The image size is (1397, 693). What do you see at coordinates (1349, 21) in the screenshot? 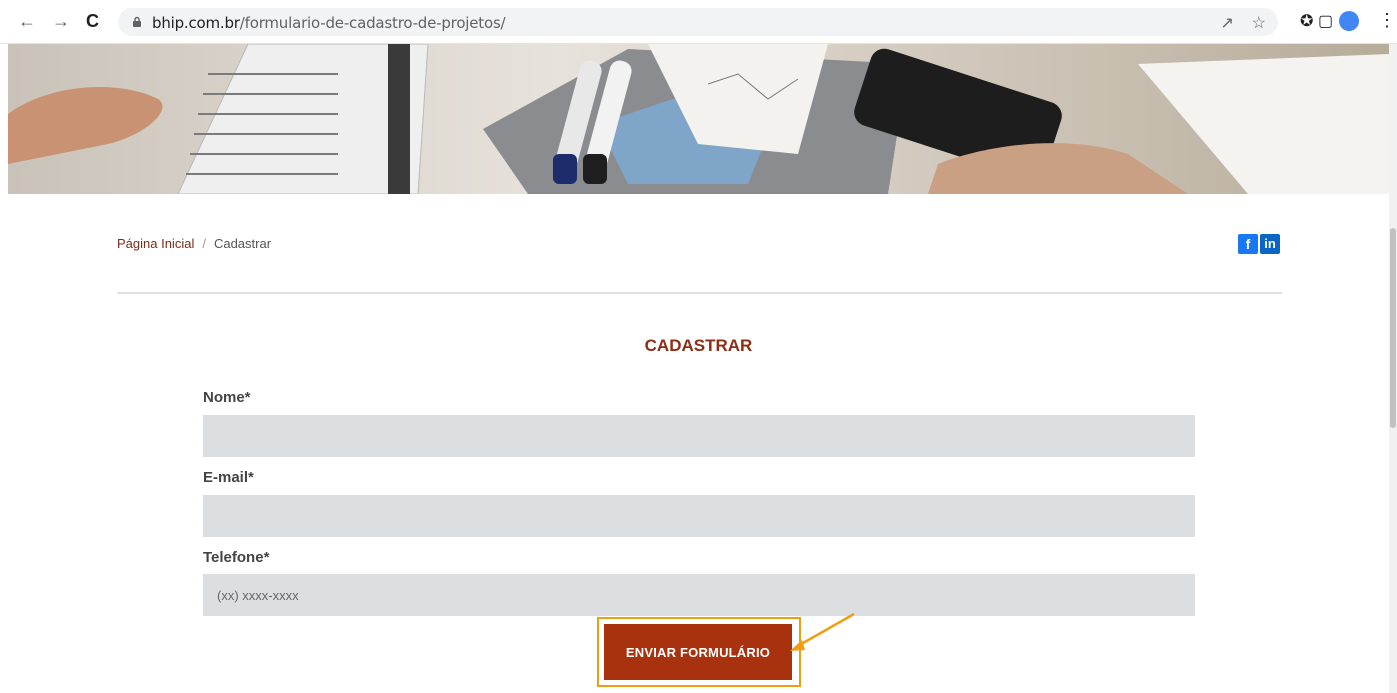
I see `profile-avatar-icon` at bounding box center [1349, 21].